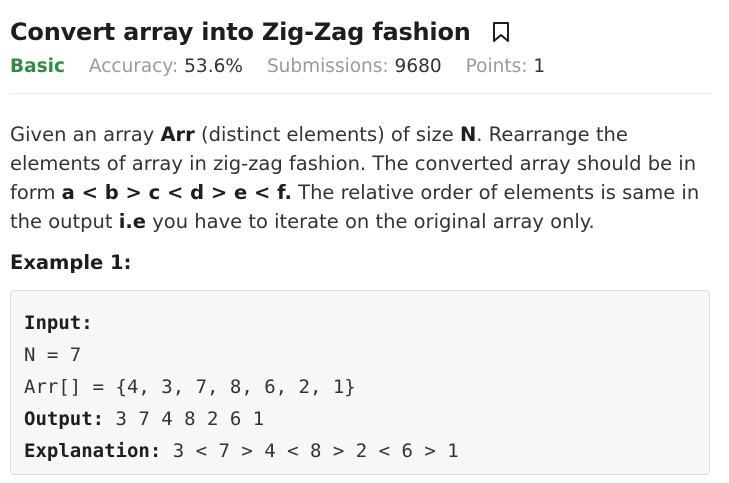  Describe the element at coordinates (133, 66) in the screenshot. I see `accuracy-label: Accuracy:` at that location.